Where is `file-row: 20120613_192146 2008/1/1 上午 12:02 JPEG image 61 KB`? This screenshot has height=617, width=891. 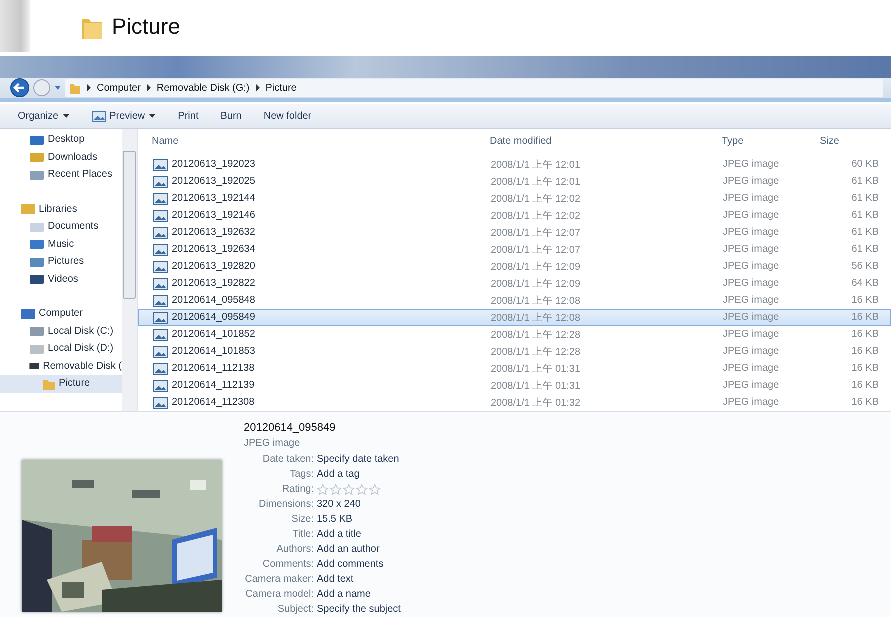 file-row: 20120613_192146 2008/1/1 上午 12:02 JPEG image 61 KB is located at coordinates (514, 215).